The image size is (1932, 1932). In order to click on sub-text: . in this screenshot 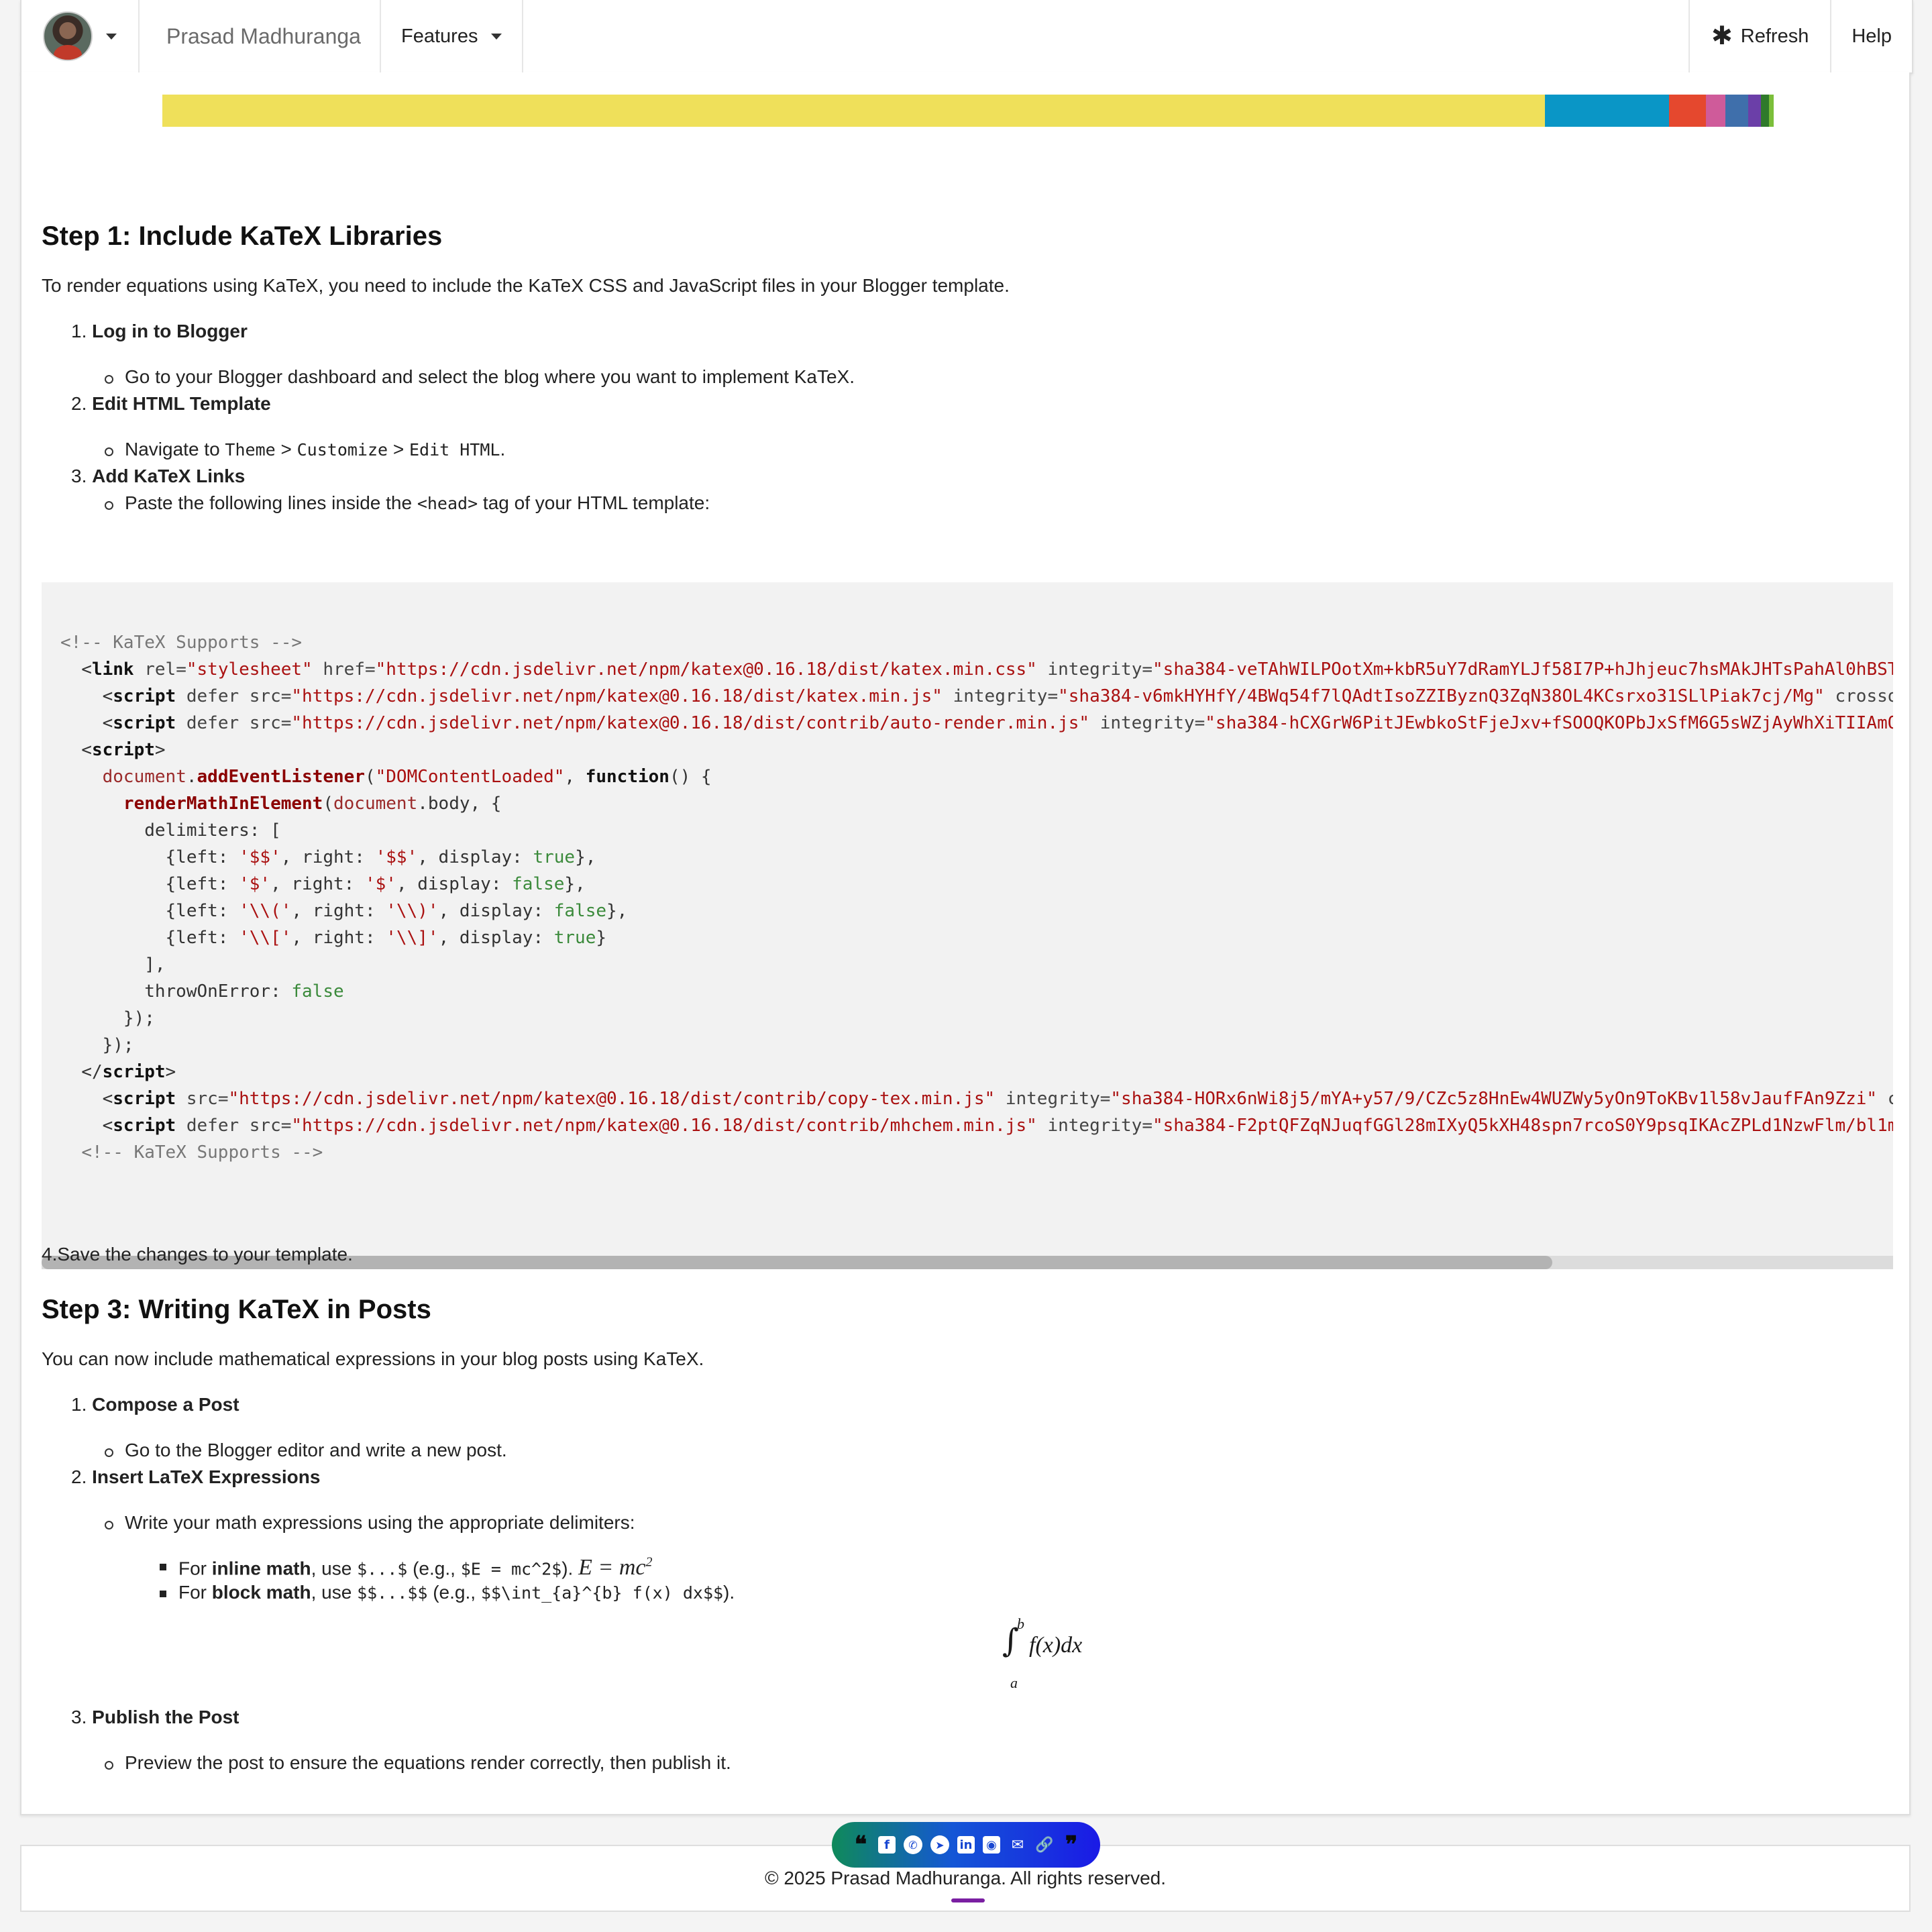, I will do `click(503, 449)`.